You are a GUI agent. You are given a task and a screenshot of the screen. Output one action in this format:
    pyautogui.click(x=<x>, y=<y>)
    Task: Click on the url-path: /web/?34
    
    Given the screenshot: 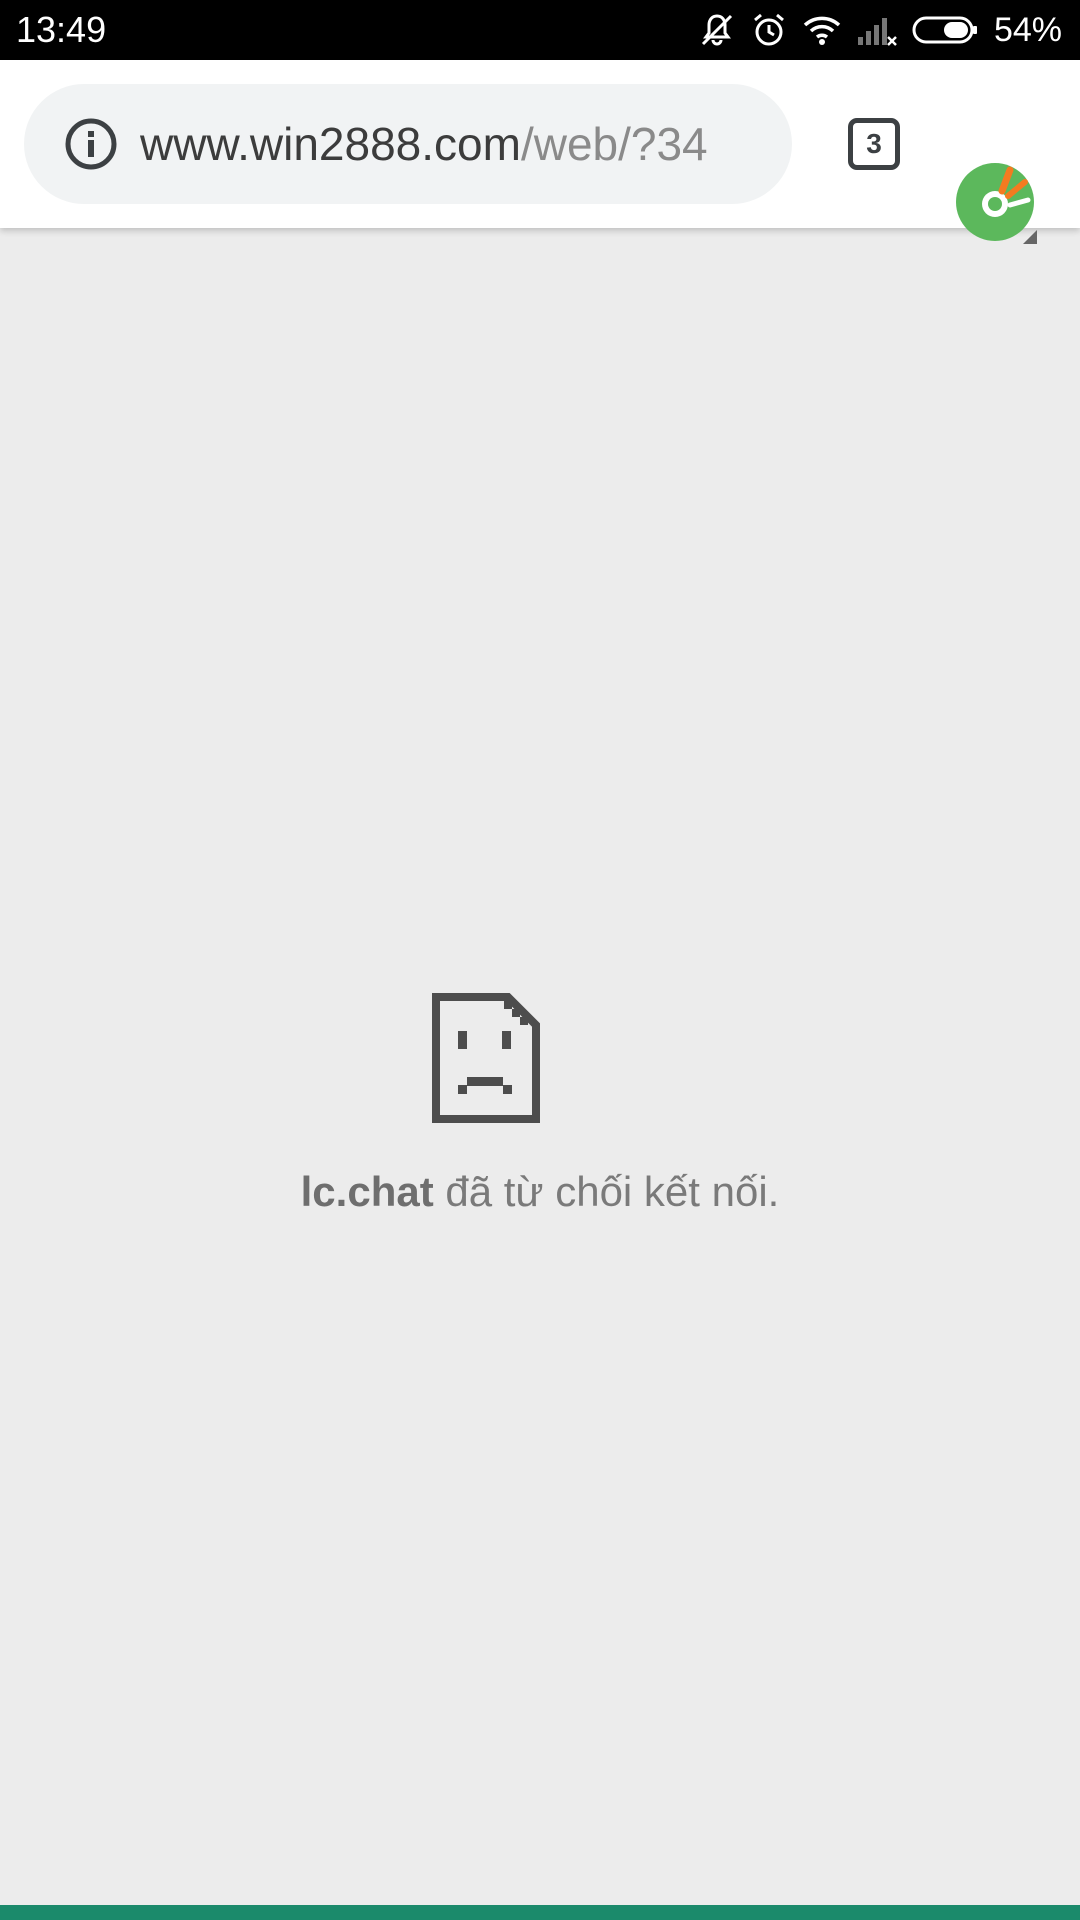 What is the action you would take?
    pyautogui.click(x=614, y=144)
    